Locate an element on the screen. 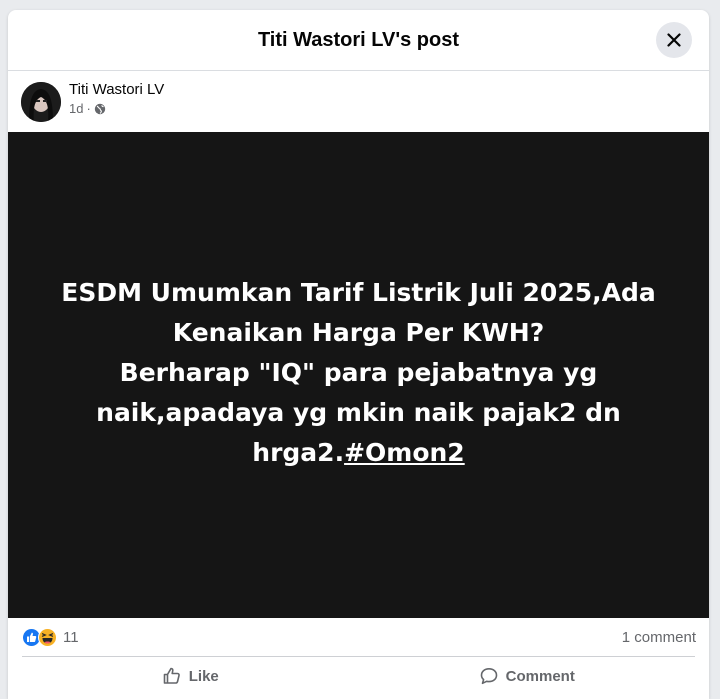 The height and width of the screenshot is (699, 720). comment-button: Comment is located at coordinates (527, 676).